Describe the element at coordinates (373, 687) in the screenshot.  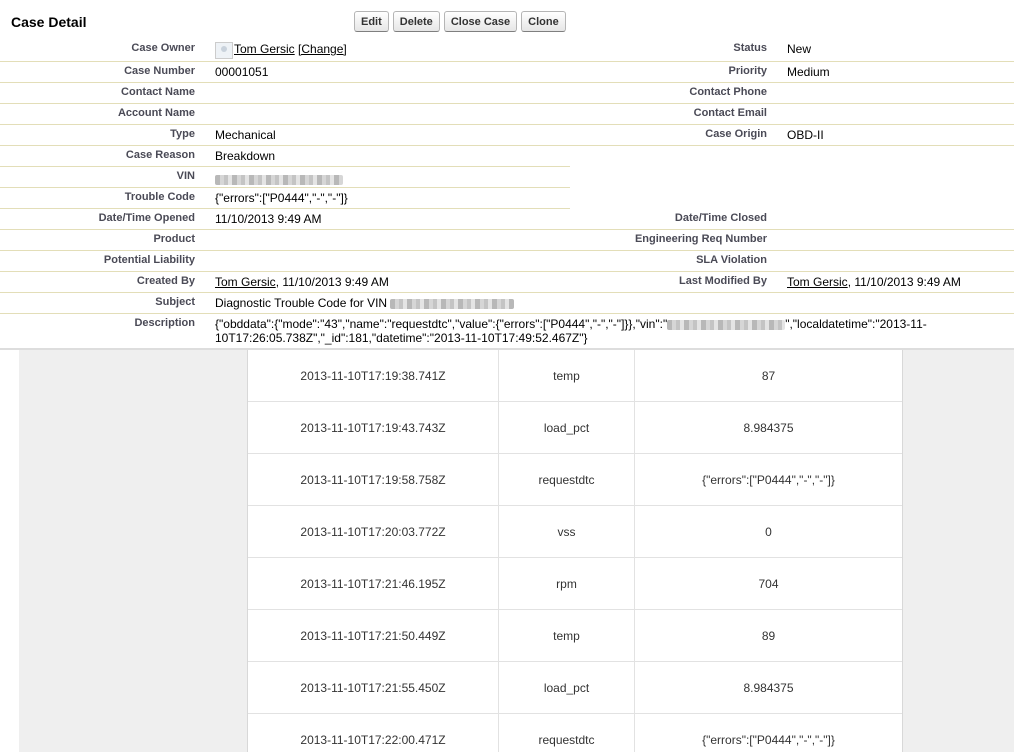
I see `timestamp-cell: 2013-11-10T17:21:55.450Z` at that location.